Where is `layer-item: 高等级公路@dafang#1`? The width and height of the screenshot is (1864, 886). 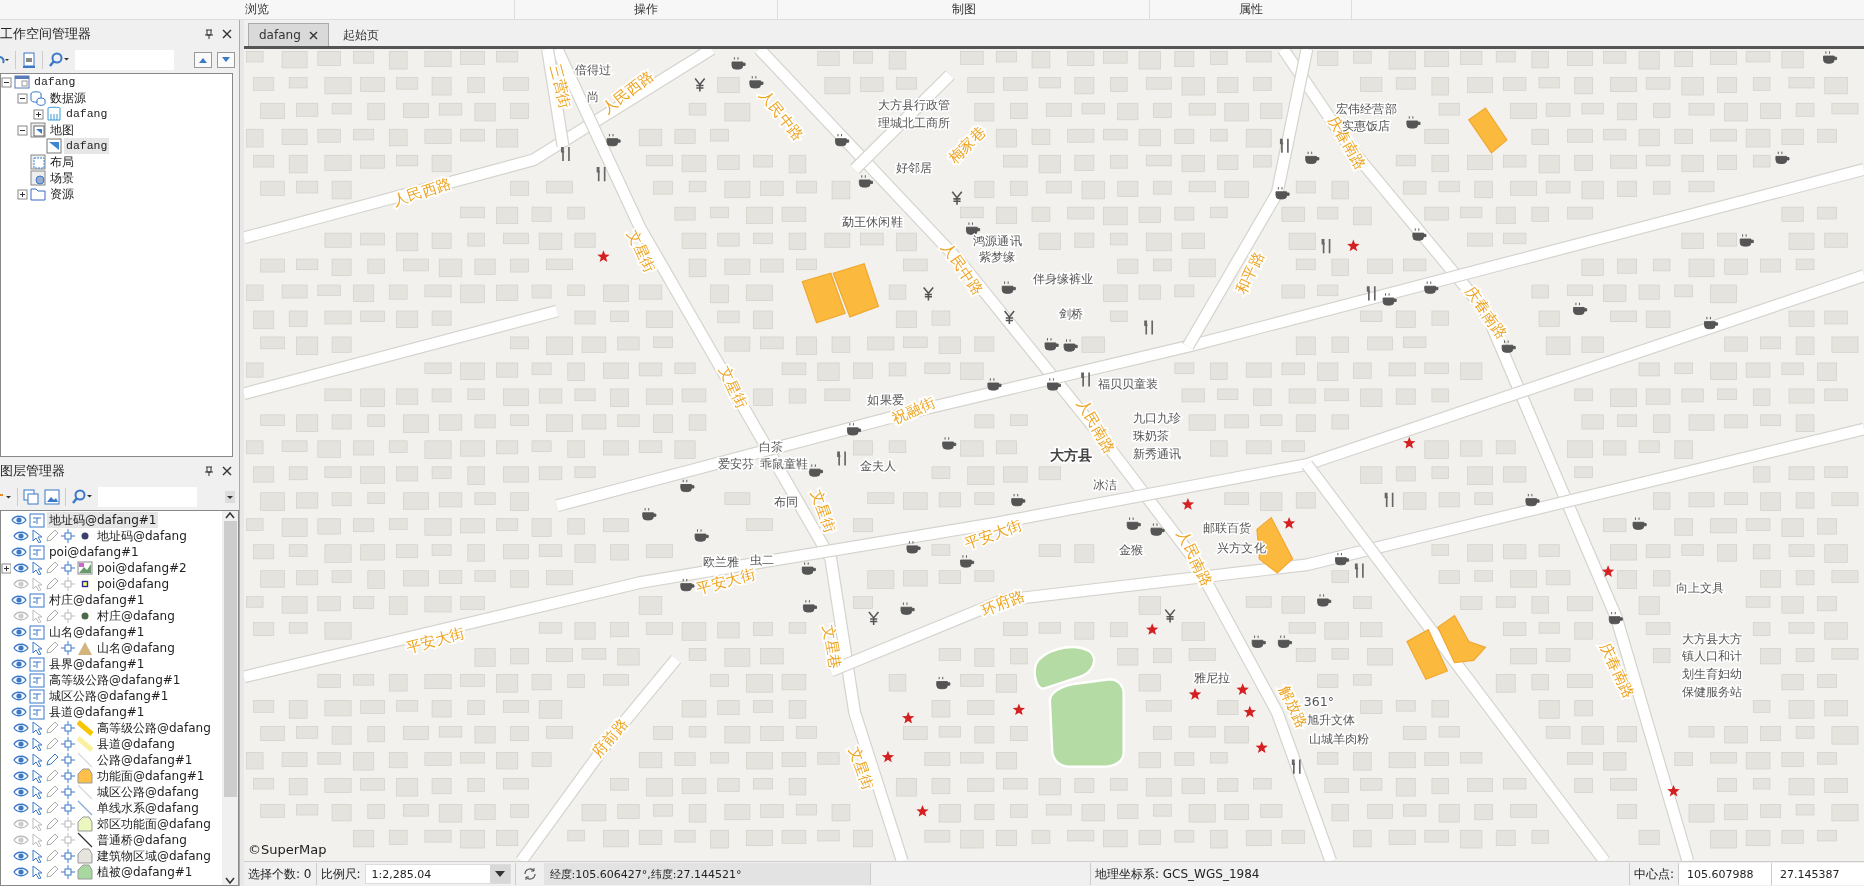
layer-item: 高等级公路@dafang#1 is located at coordinates (115, 680).